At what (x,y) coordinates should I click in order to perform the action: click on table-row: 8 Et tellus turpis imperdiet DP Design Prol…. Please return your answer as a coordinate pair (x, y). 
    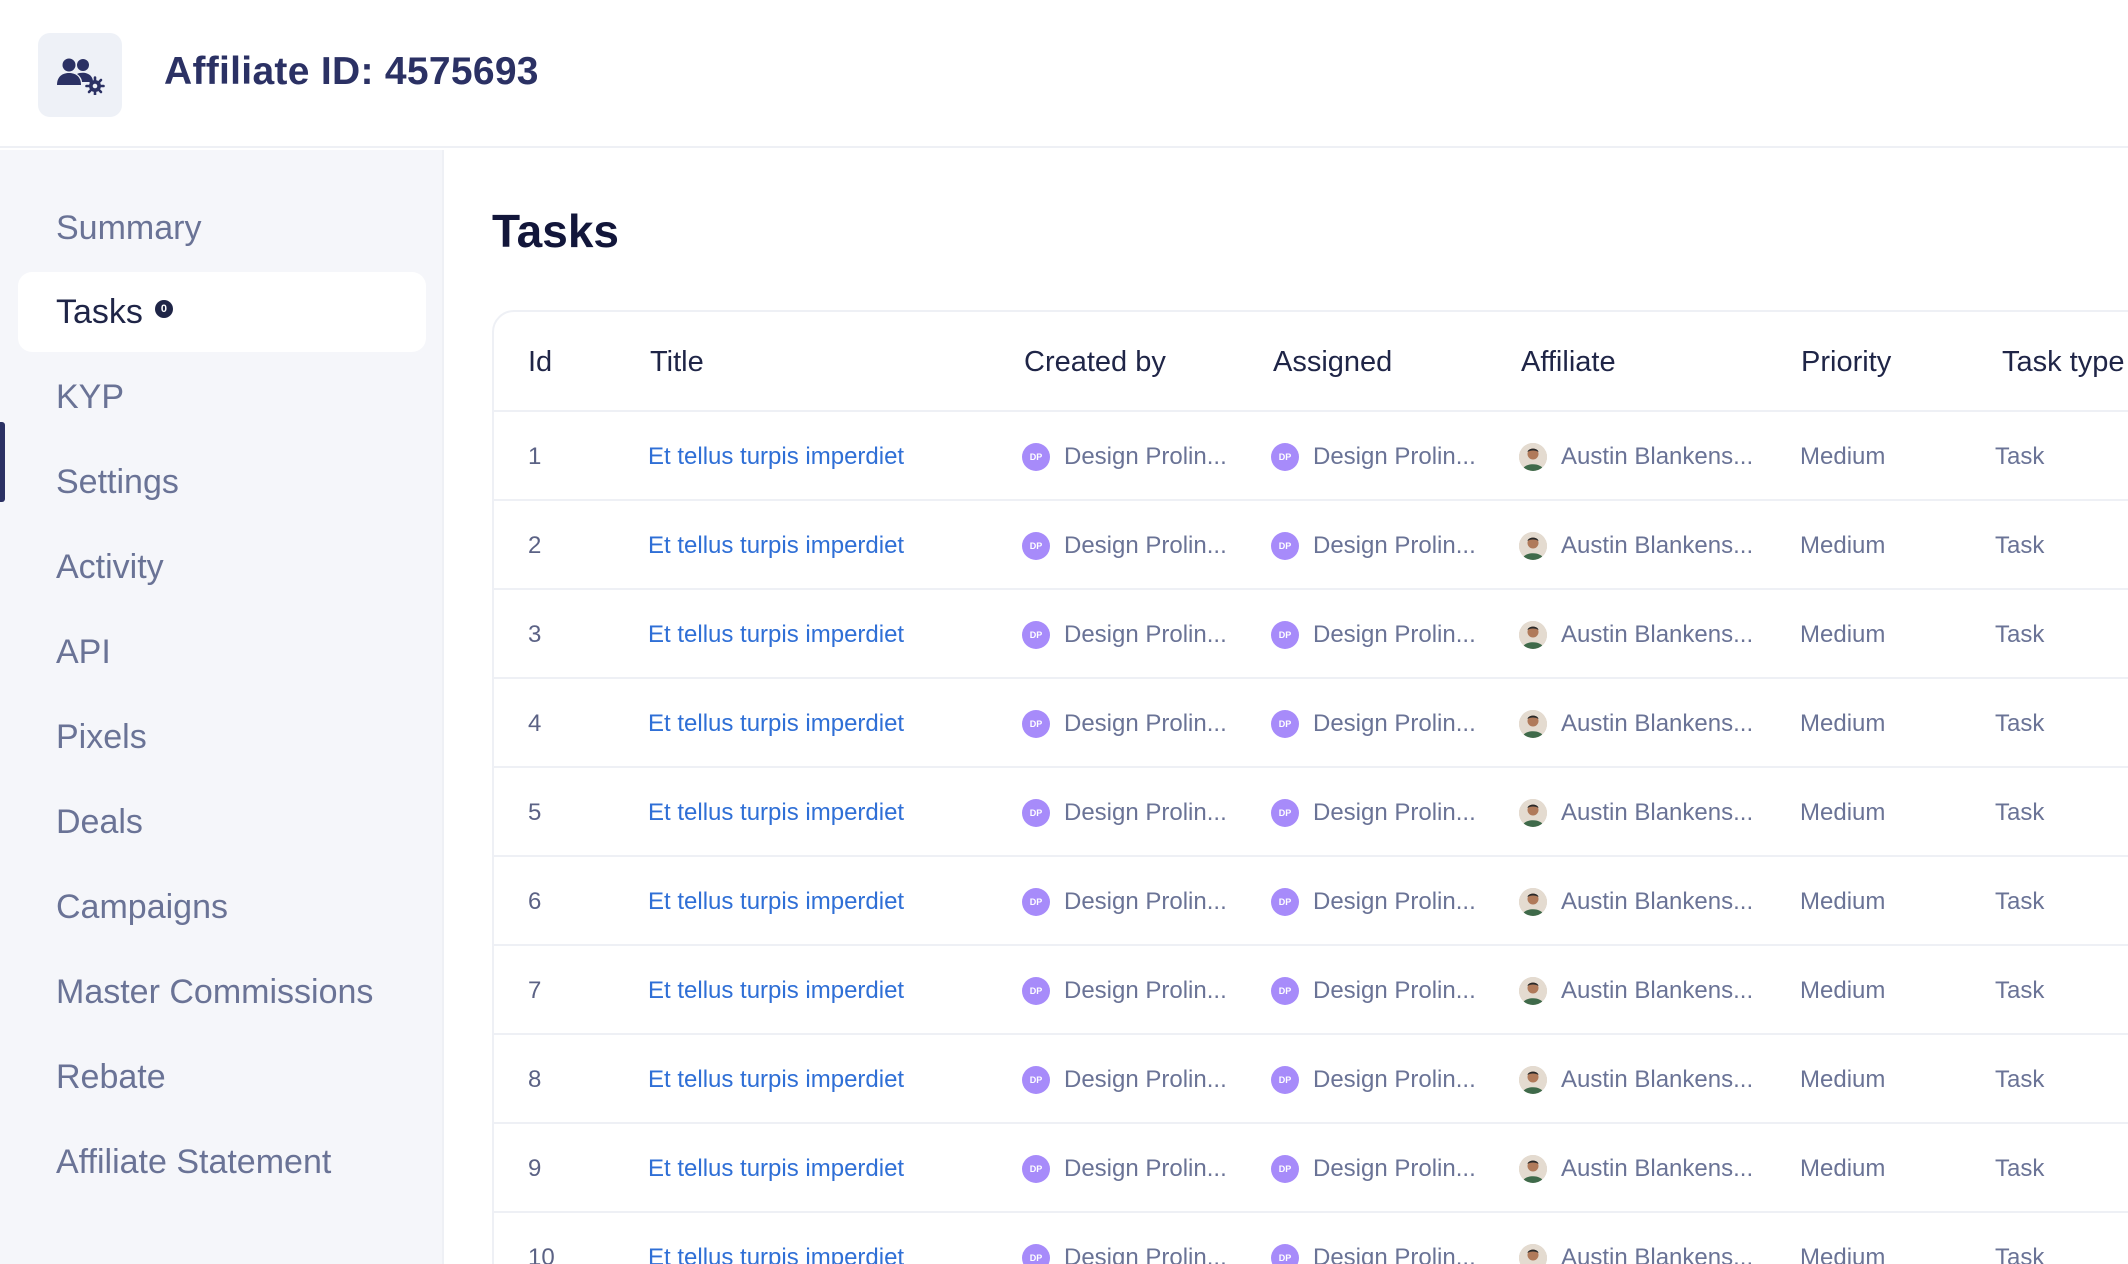
    Looking at the image, I should click on (1311, 1079).